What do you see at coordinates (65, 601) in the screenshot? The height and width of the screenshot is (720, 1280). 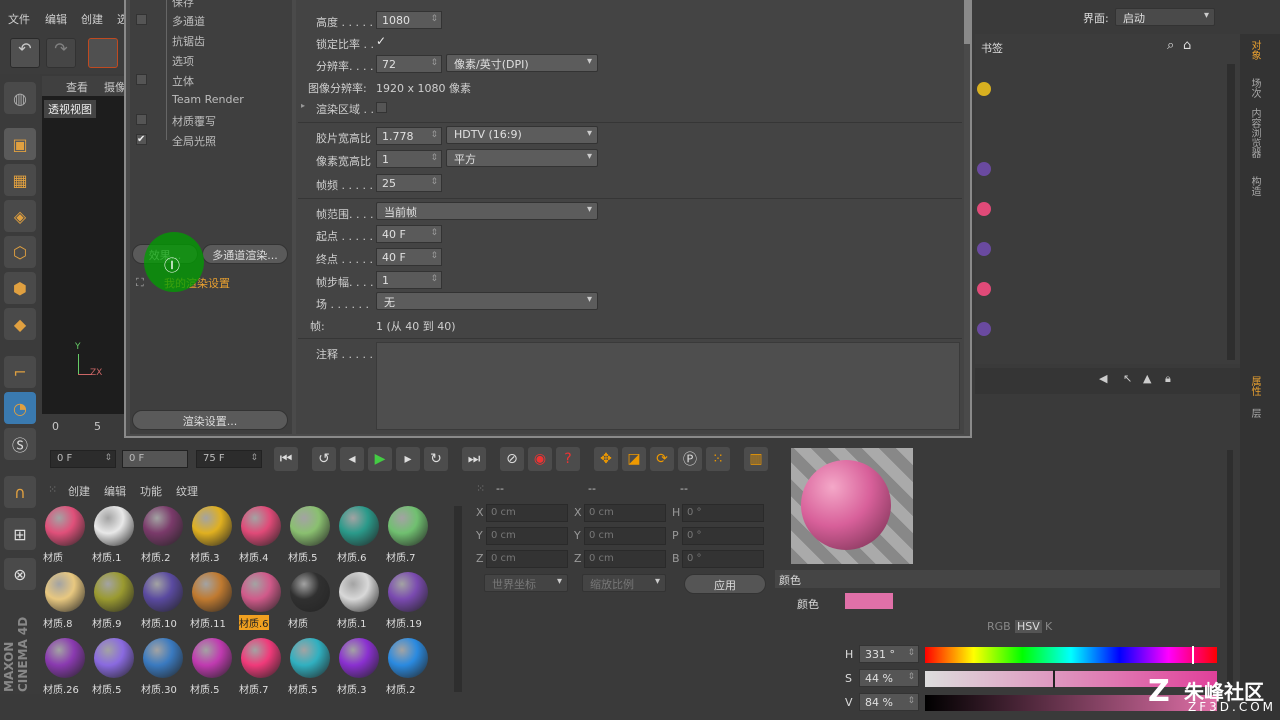 I see `material-swatch: 材质.8` at bounding box center [65, 601].